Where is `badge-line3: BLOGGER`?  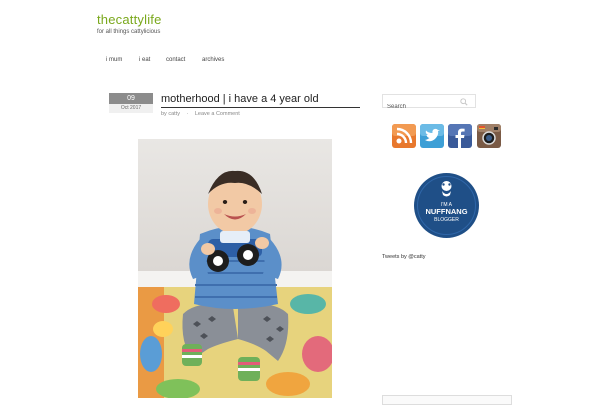
badge-line3: BLOGGER is located at coordinates (446, 220).